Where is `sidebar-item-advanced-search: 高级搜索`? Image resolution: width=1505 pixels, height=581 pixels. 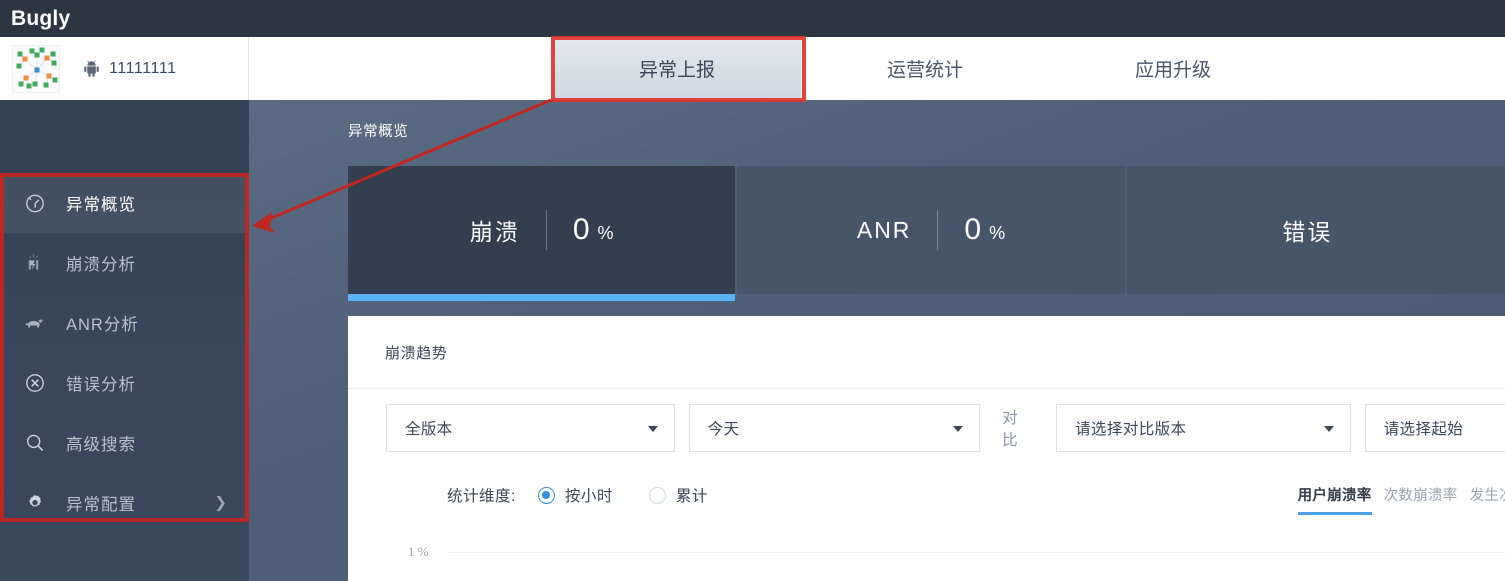 sidebar-item-advanced-search: 高级搜索 is located at coordinates (124, 443).